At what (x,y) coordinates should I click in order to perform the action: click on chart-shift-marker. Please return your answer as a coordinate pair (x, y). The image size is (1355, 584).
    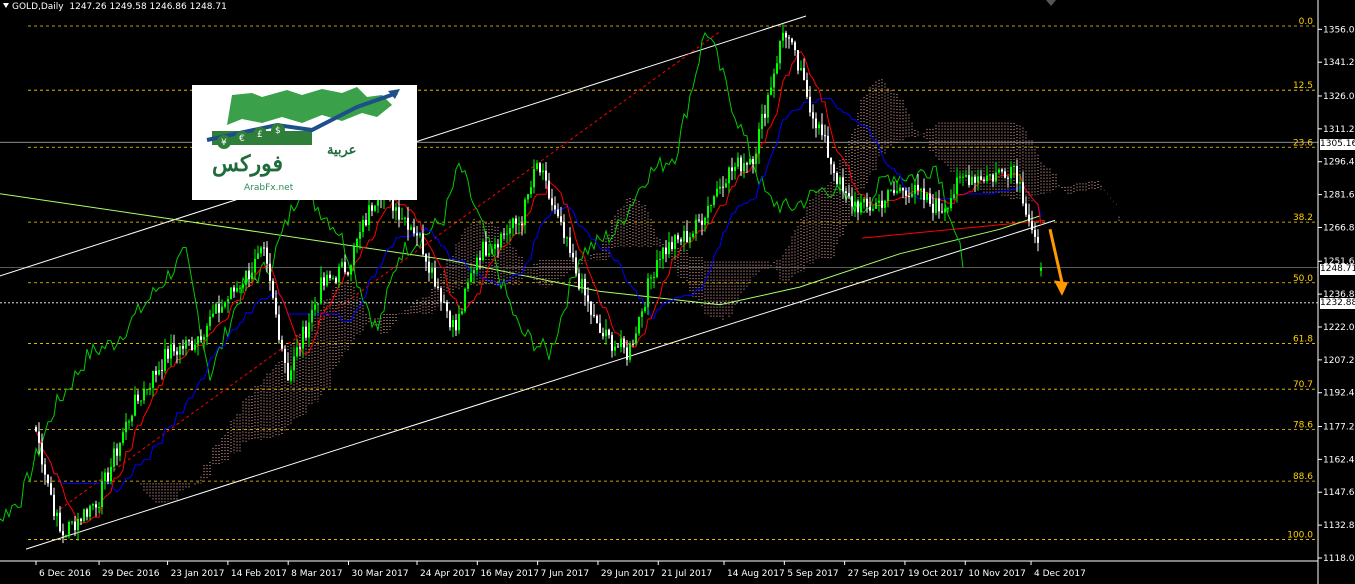
    Looking at the image, I should click on (1051, 3).